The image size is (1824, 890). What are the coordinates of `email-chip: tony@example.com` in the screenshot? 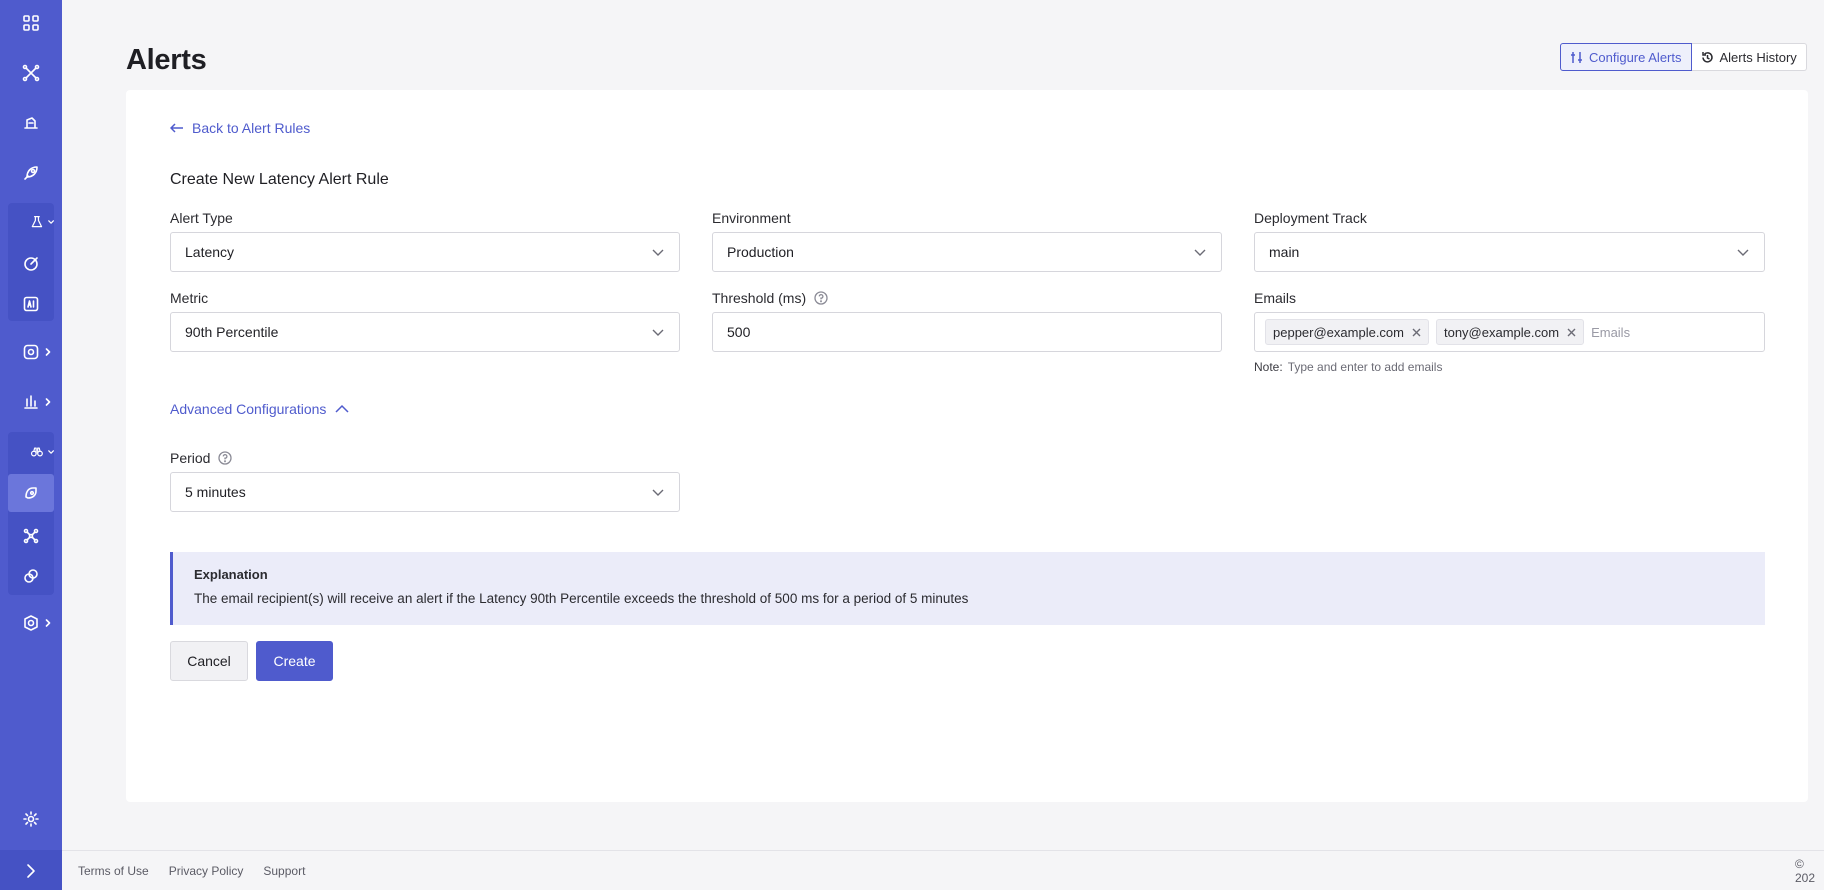 It's located at (1510, 332).